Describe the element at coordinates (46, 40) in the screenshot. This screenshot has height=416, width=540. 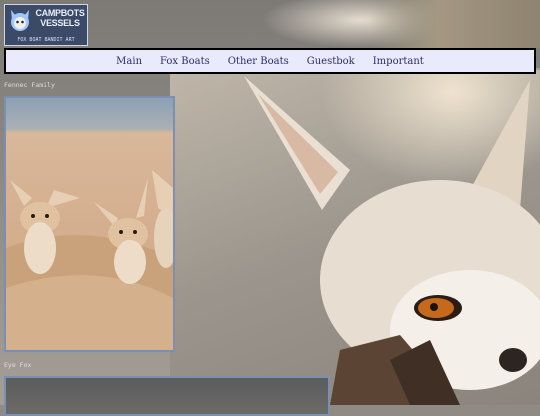
I see `logo-tagline: FOX BOAT BANDIT ART` at that location.